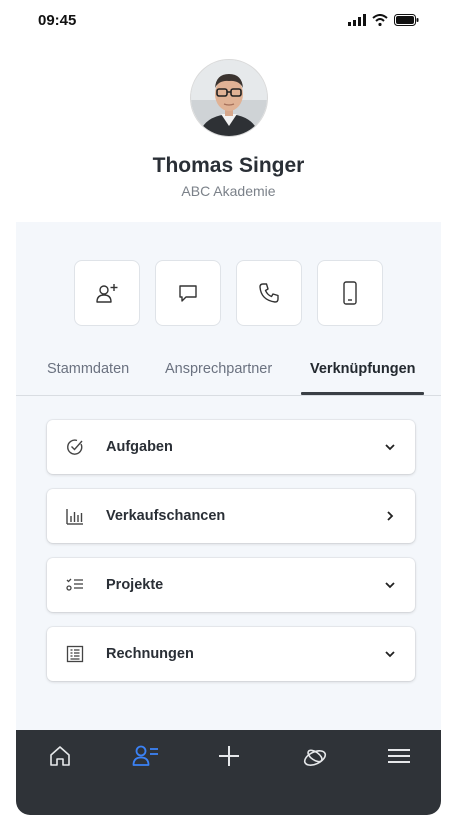 This screenshot has height=815, width=458. What do you see at coordinates (228, 20) in the screenshot?
I see `status-bar: 09:45` at bounding box center [228, 20].